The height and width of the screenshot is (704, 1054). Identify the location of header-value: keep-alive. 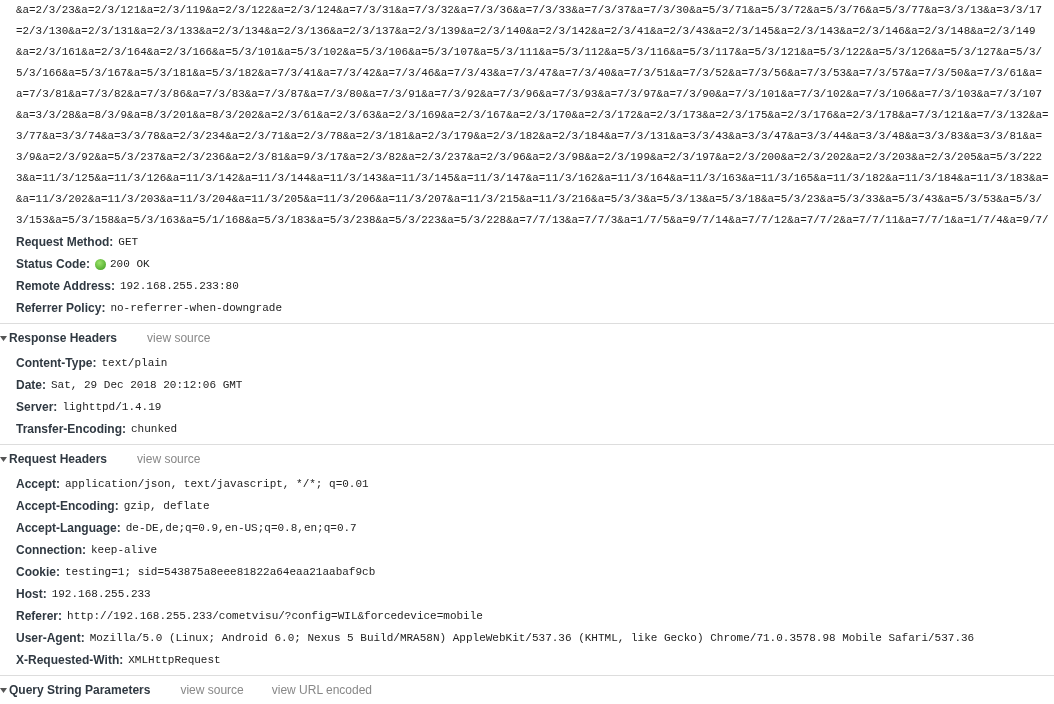
(124, 550).